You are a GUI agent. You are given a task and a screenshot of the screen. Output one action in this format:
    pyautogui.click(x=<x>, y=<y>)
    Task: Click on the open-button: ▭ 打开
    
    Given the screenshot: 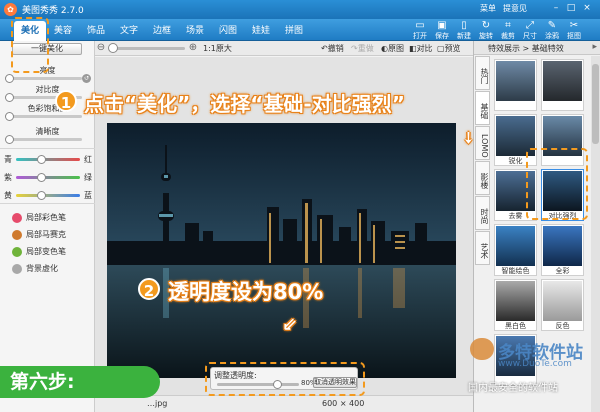 What is the action you would take?
    pyautogui.click(x=420, y=30)
    